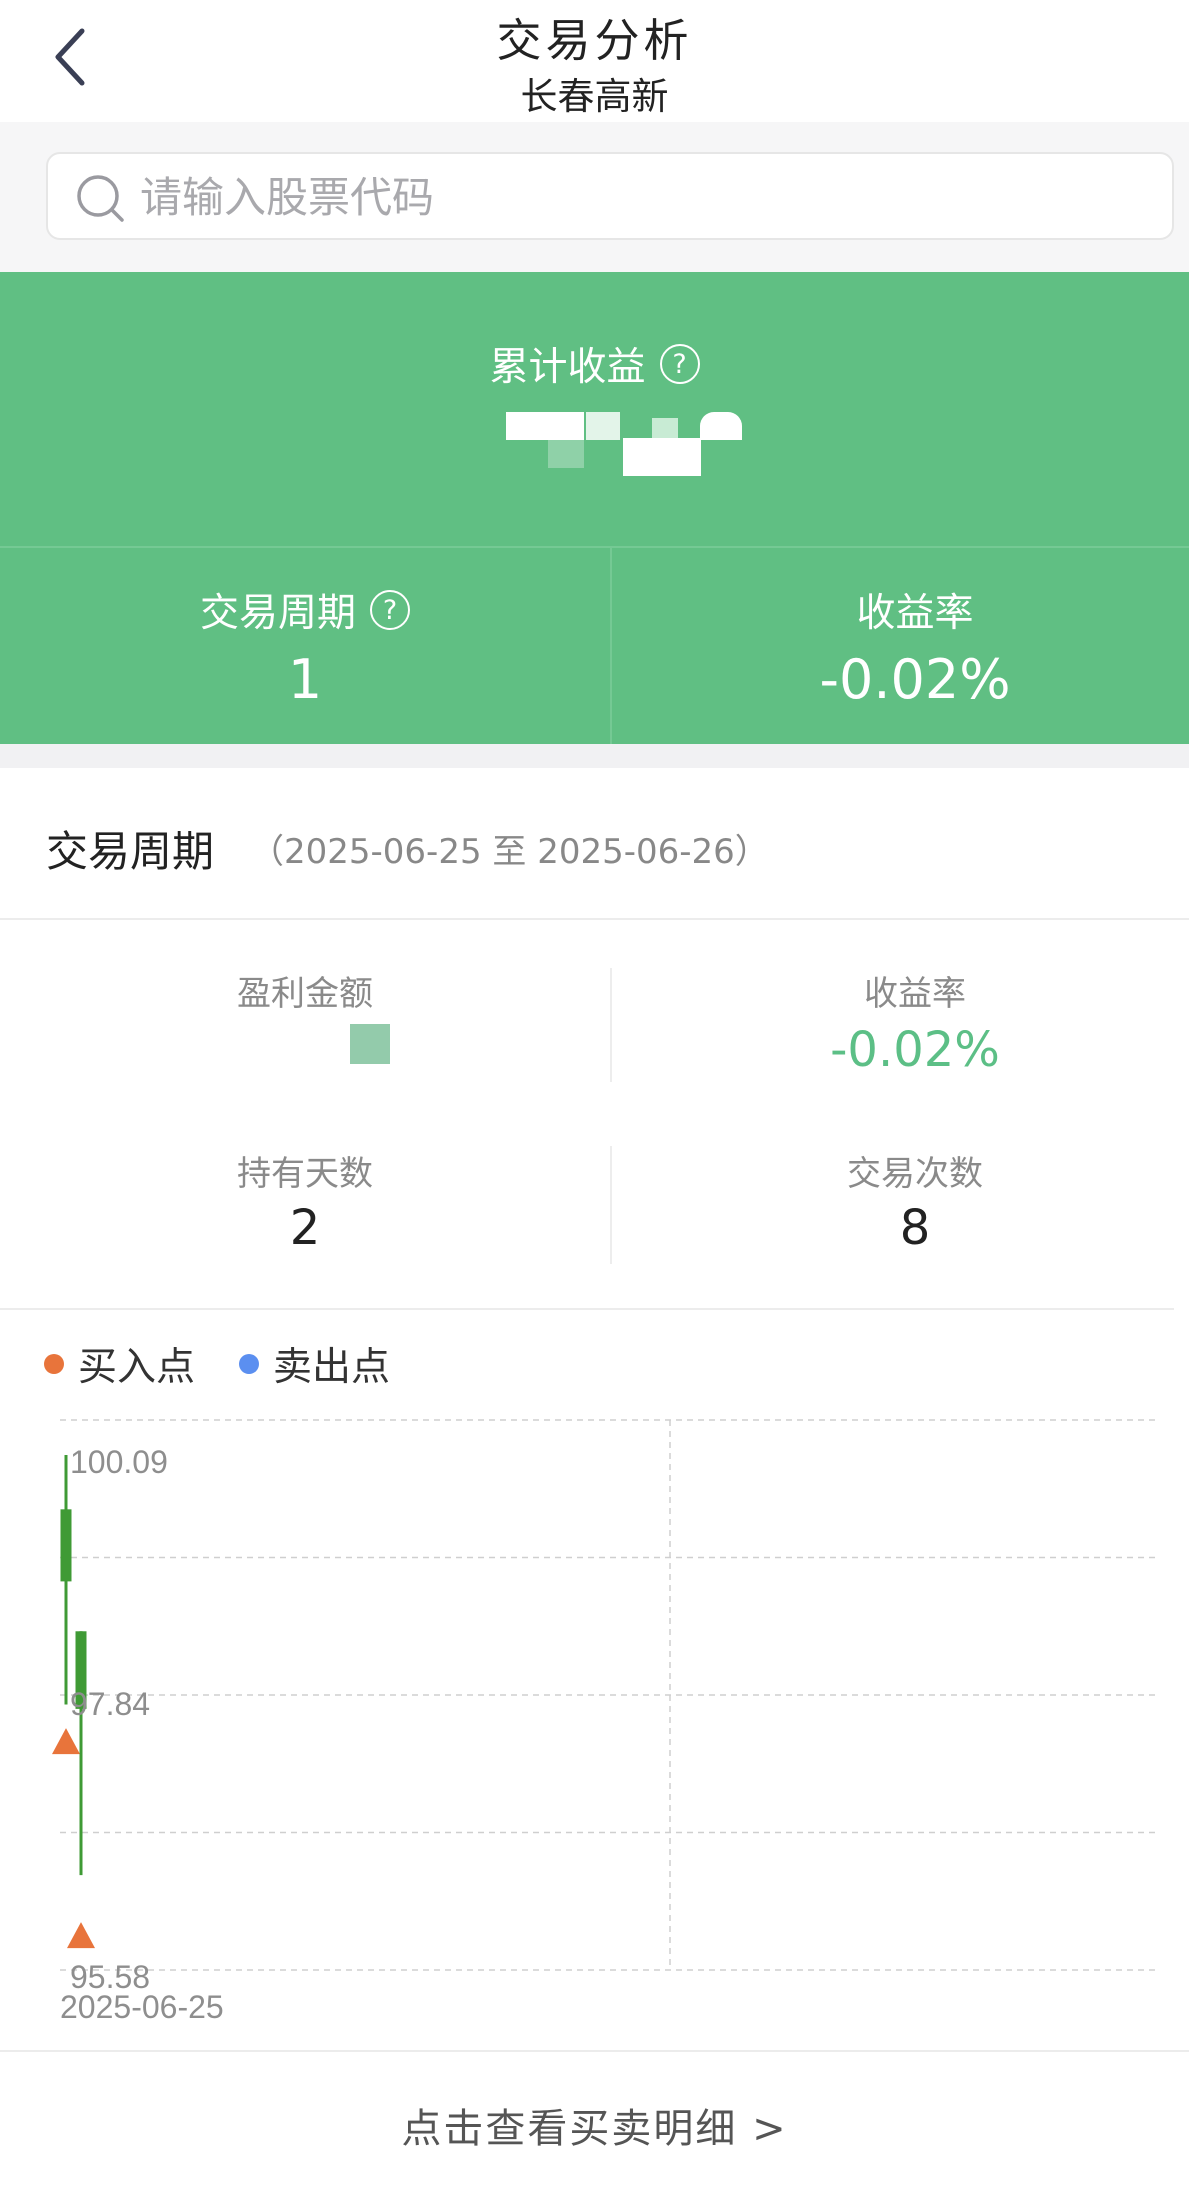  I want to click on period-return-value: -0.02%, so click(915, 1050).